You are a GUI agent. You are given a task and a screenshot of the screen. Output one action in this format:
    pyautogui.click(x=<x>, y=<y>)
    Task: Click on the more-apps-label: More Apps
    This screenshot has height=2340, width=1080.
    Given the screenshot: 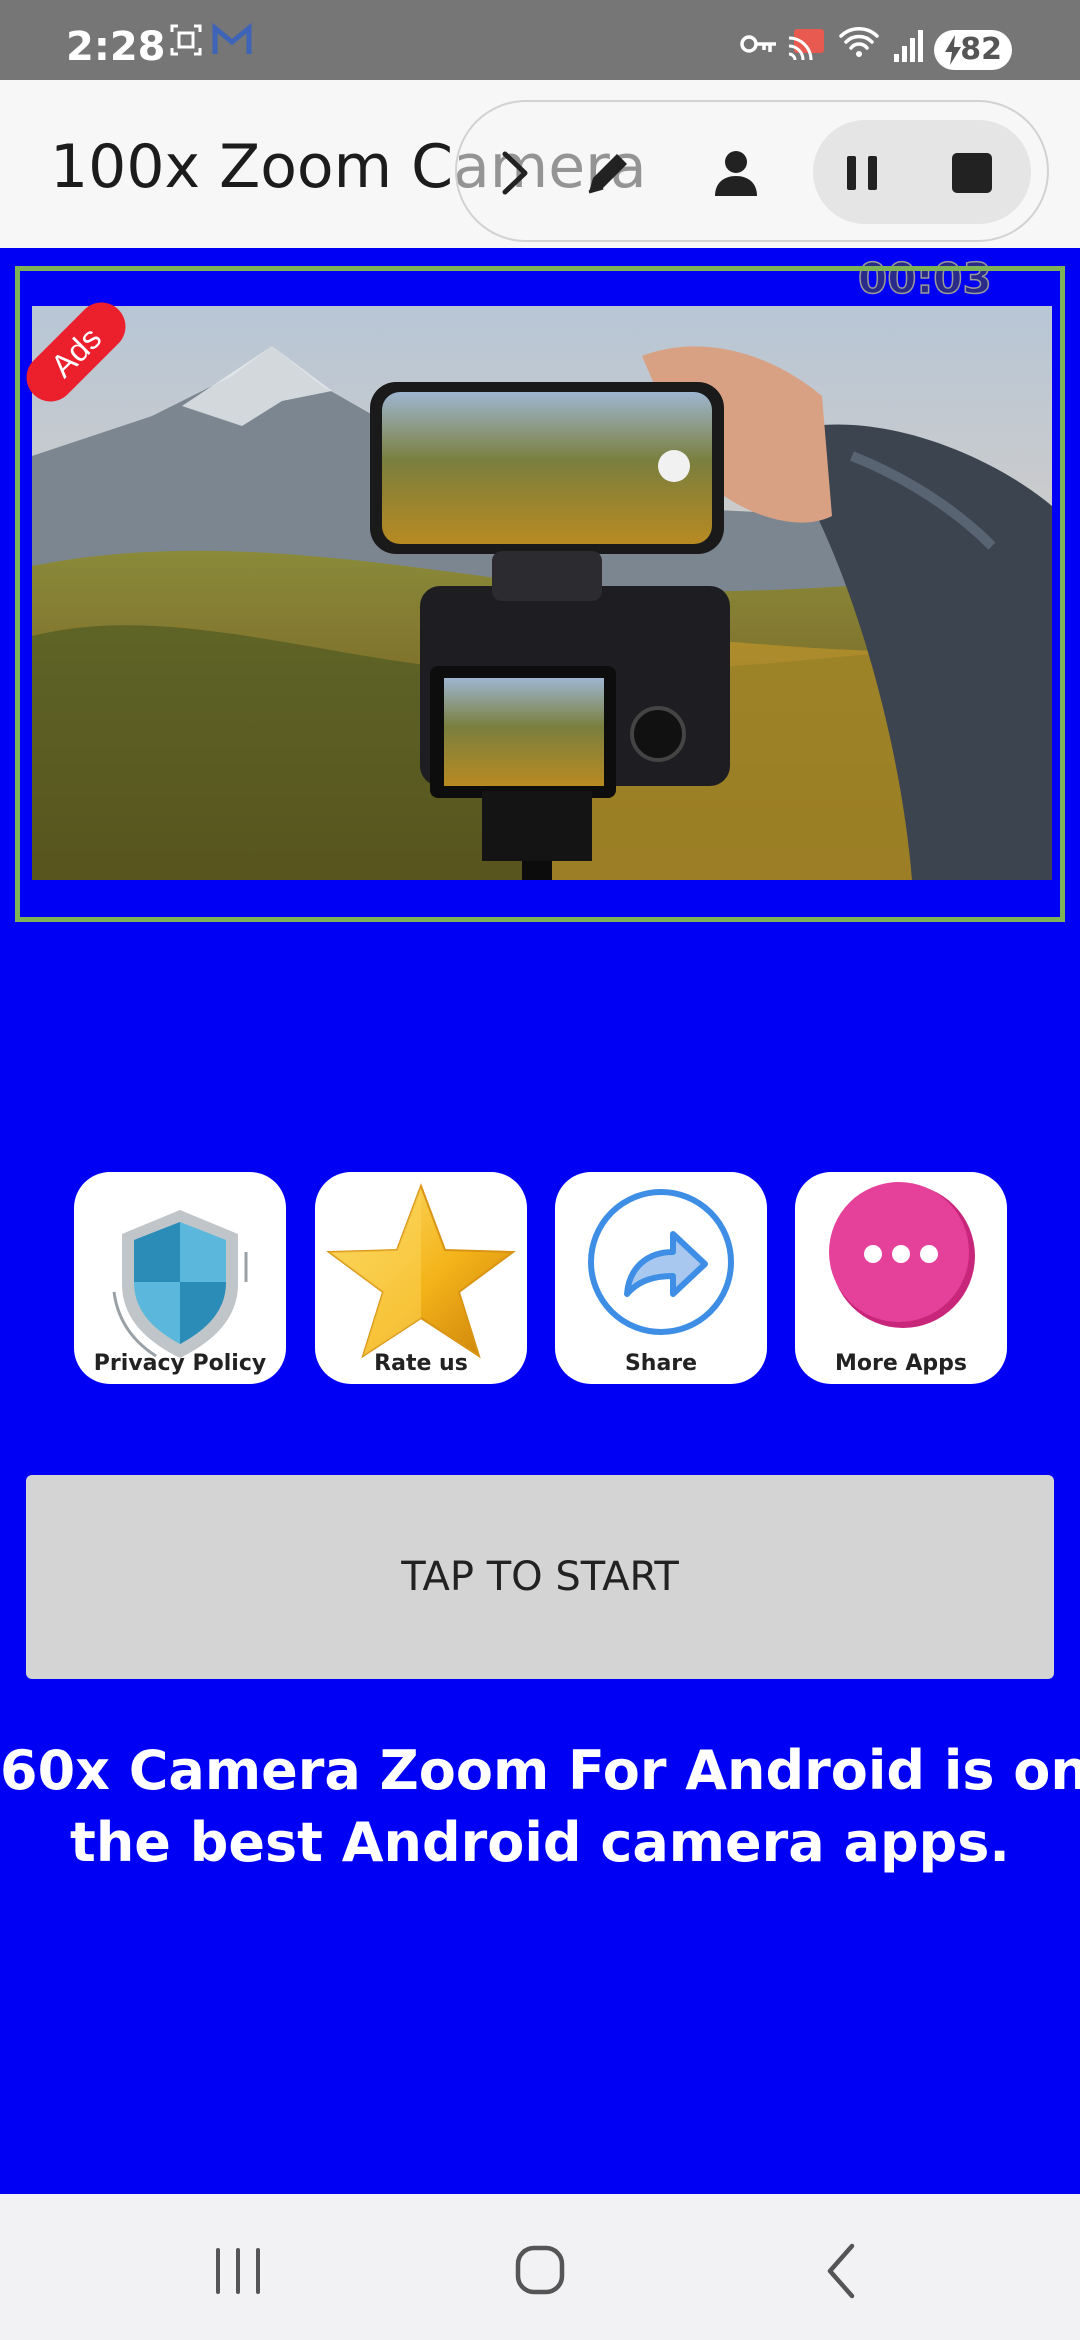 What is the action you would take?
    pyautogui.click(x=901, y=1363)
    